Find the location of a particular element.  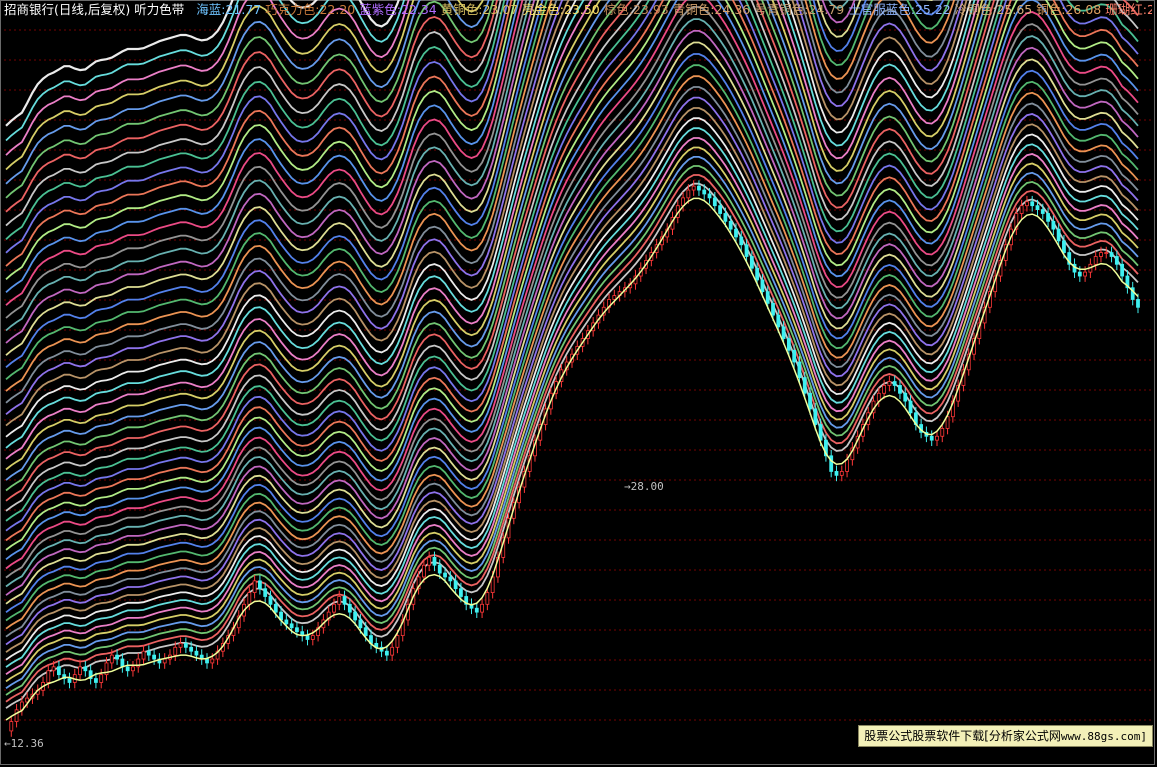

watermark: 股票公式股票软件下载[分析家公式网www.88gs.com] is located at coordinates (1005, 736).